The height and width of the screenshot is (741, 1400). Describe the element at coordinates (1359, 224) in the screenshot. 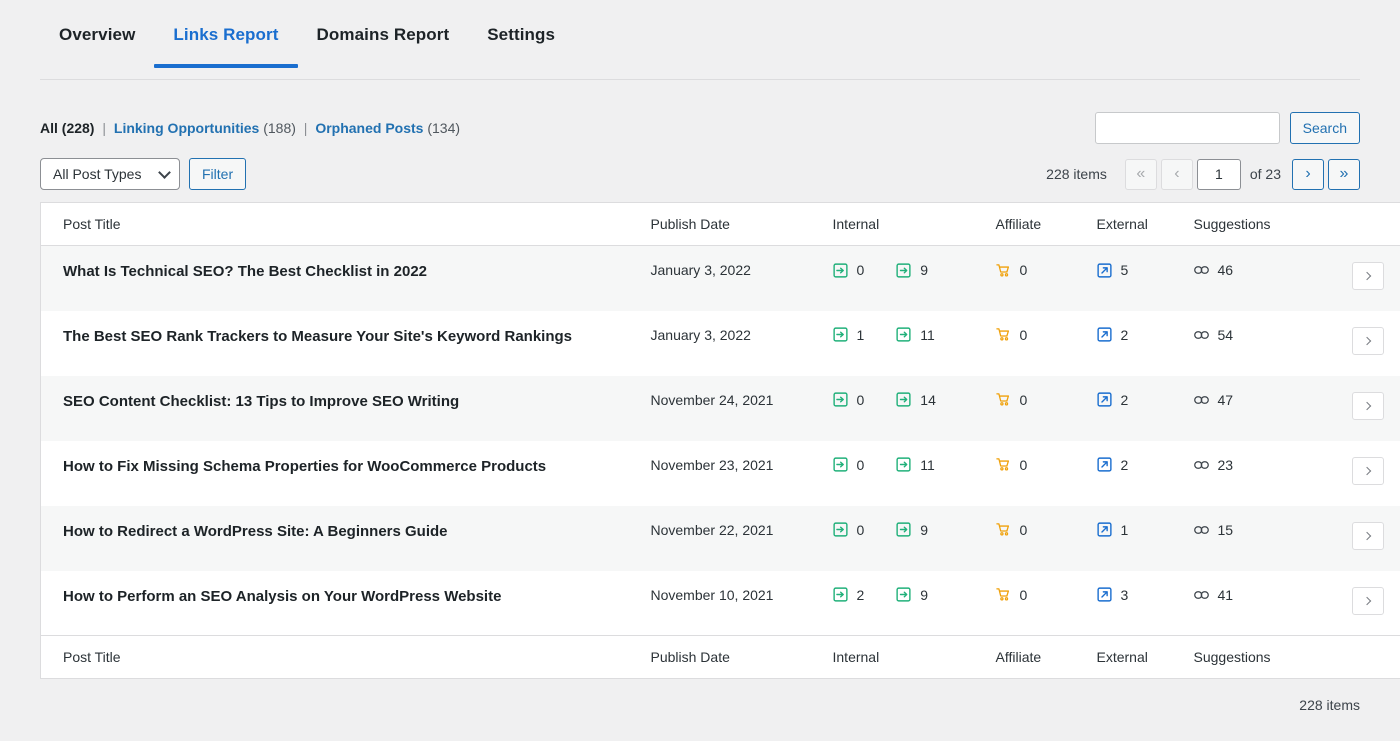

I see `column-header-actions` at that location.